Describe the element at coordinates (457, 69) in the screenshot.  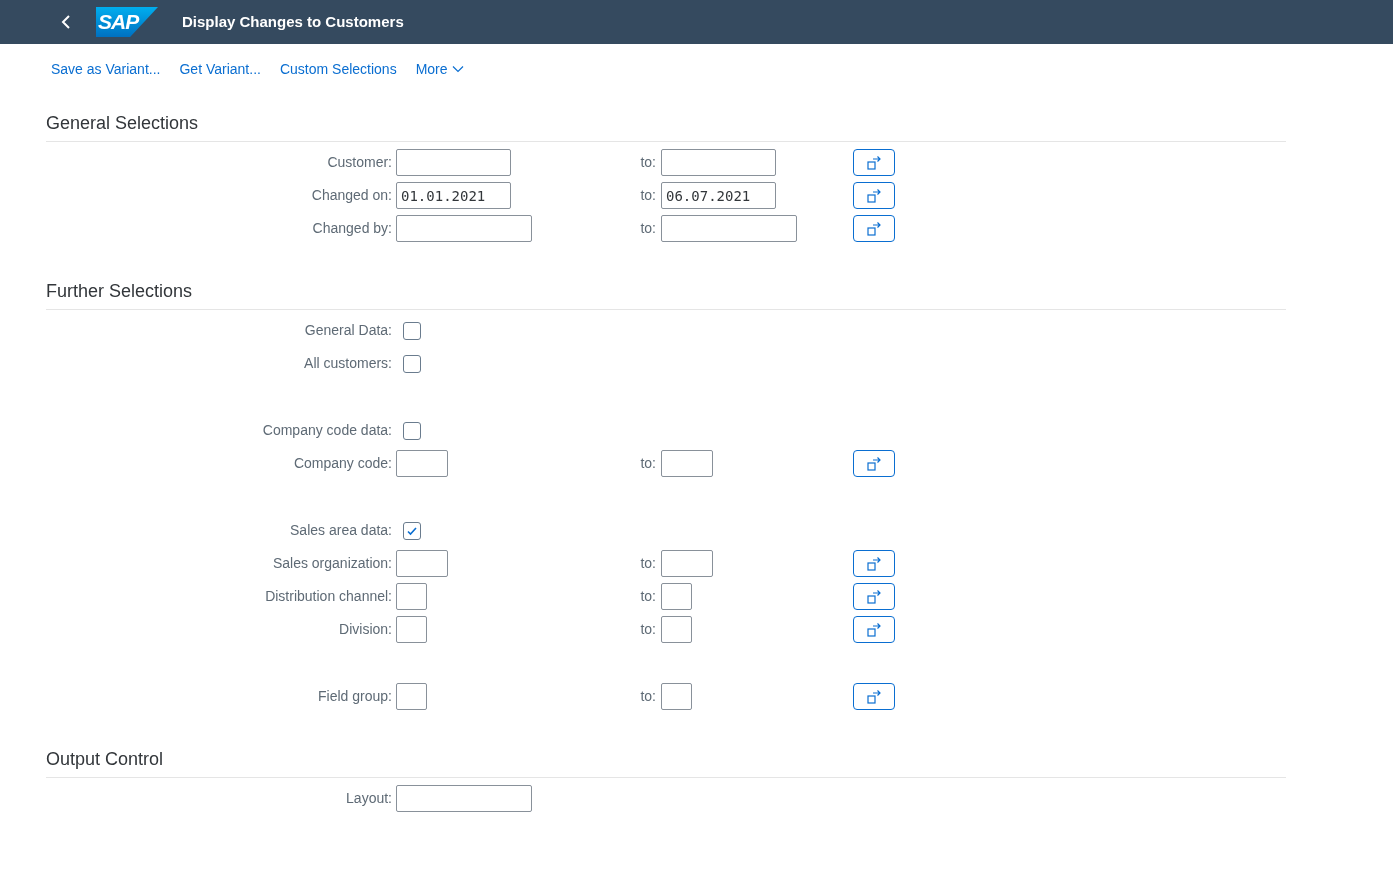
I see `chevron-down-icon` at that location.